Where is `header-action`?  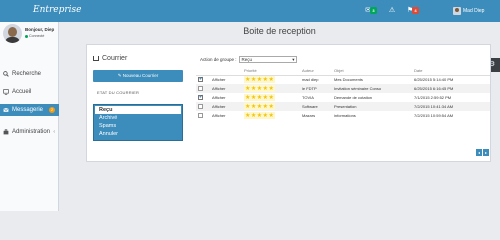 header-action is located at coordinates (226, 71).